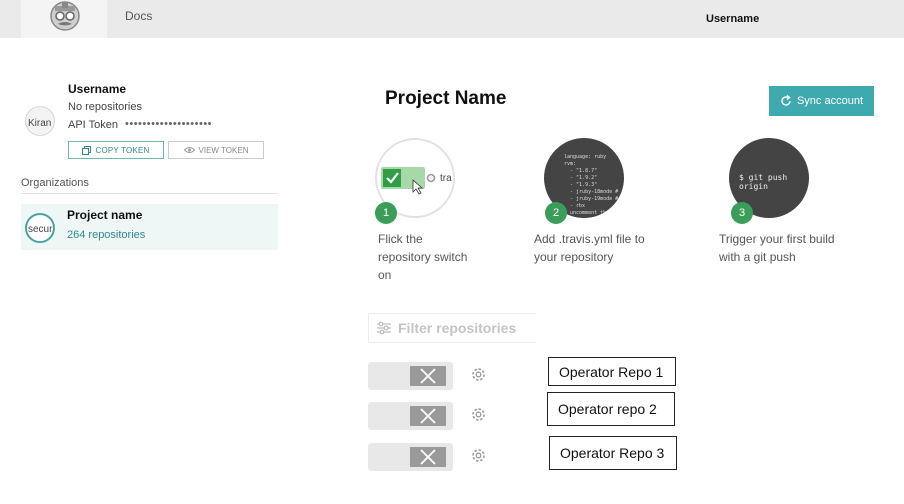 This screenshot has height=504, width=904. Describe the element at coordinates (446, 98) in the screenshot. I see `page-title: Project Name` at that location.